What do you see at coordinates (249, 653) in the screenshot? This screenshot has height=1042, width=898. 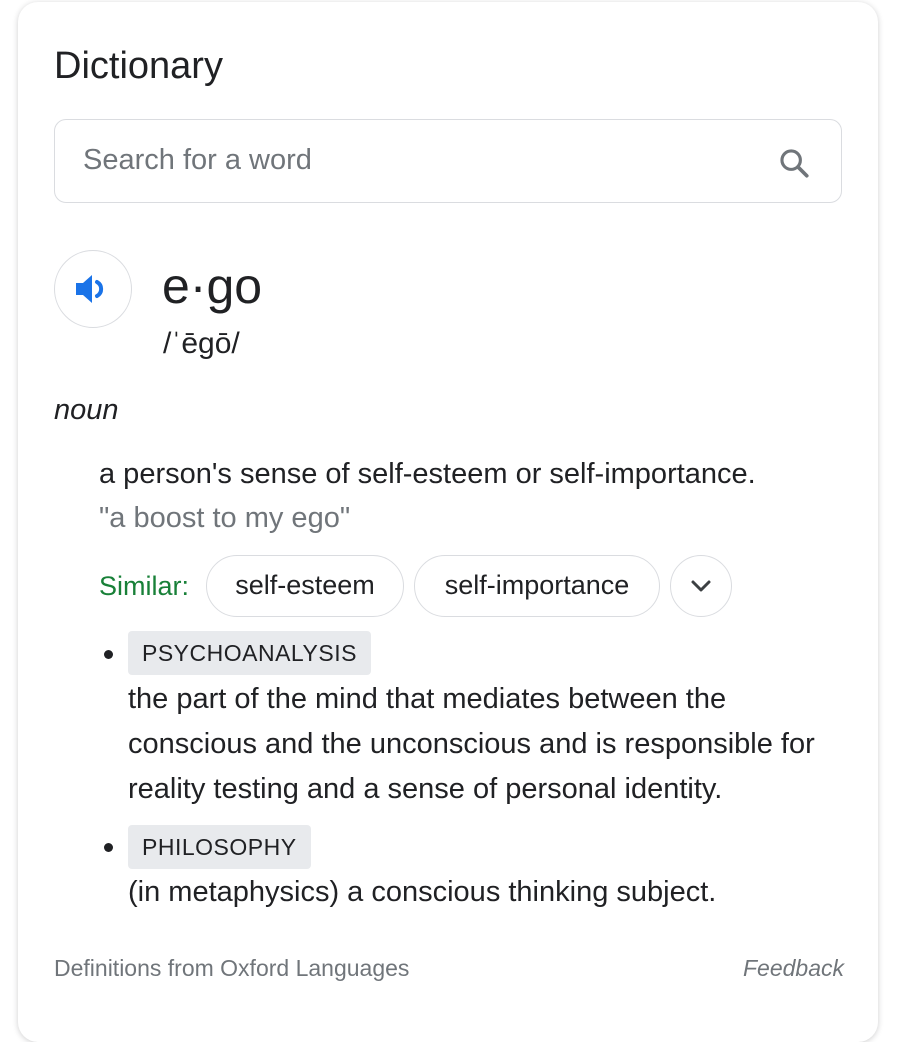 I see `domain-label-psychoanalysis: PSYCHOANALYSIS` at bounding box center [249, 653].